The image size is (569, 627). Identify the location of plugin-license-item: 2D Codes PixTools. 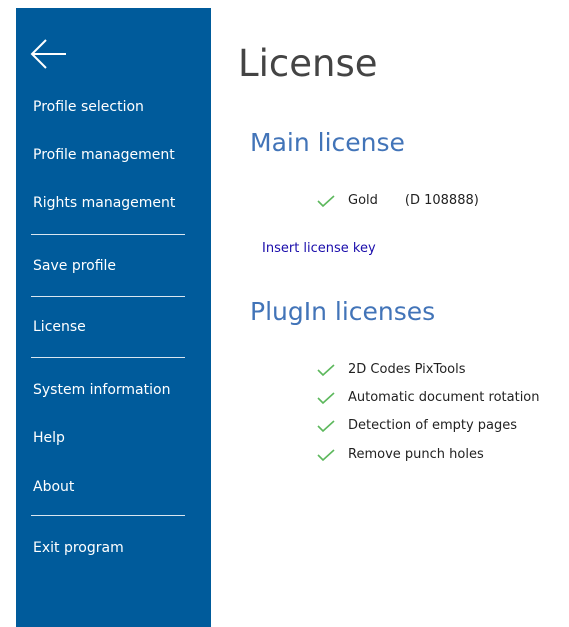
(390, 369).